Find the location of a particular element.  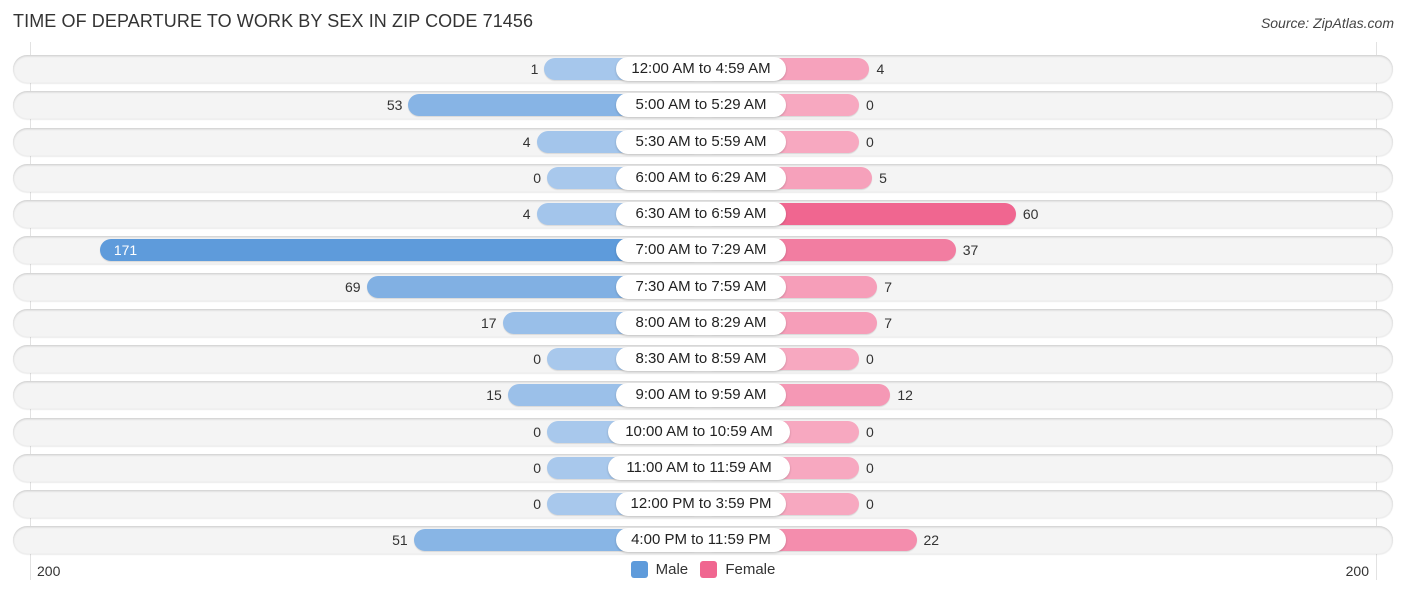

female-value-label: 4 is located at coordinates (880, 69).